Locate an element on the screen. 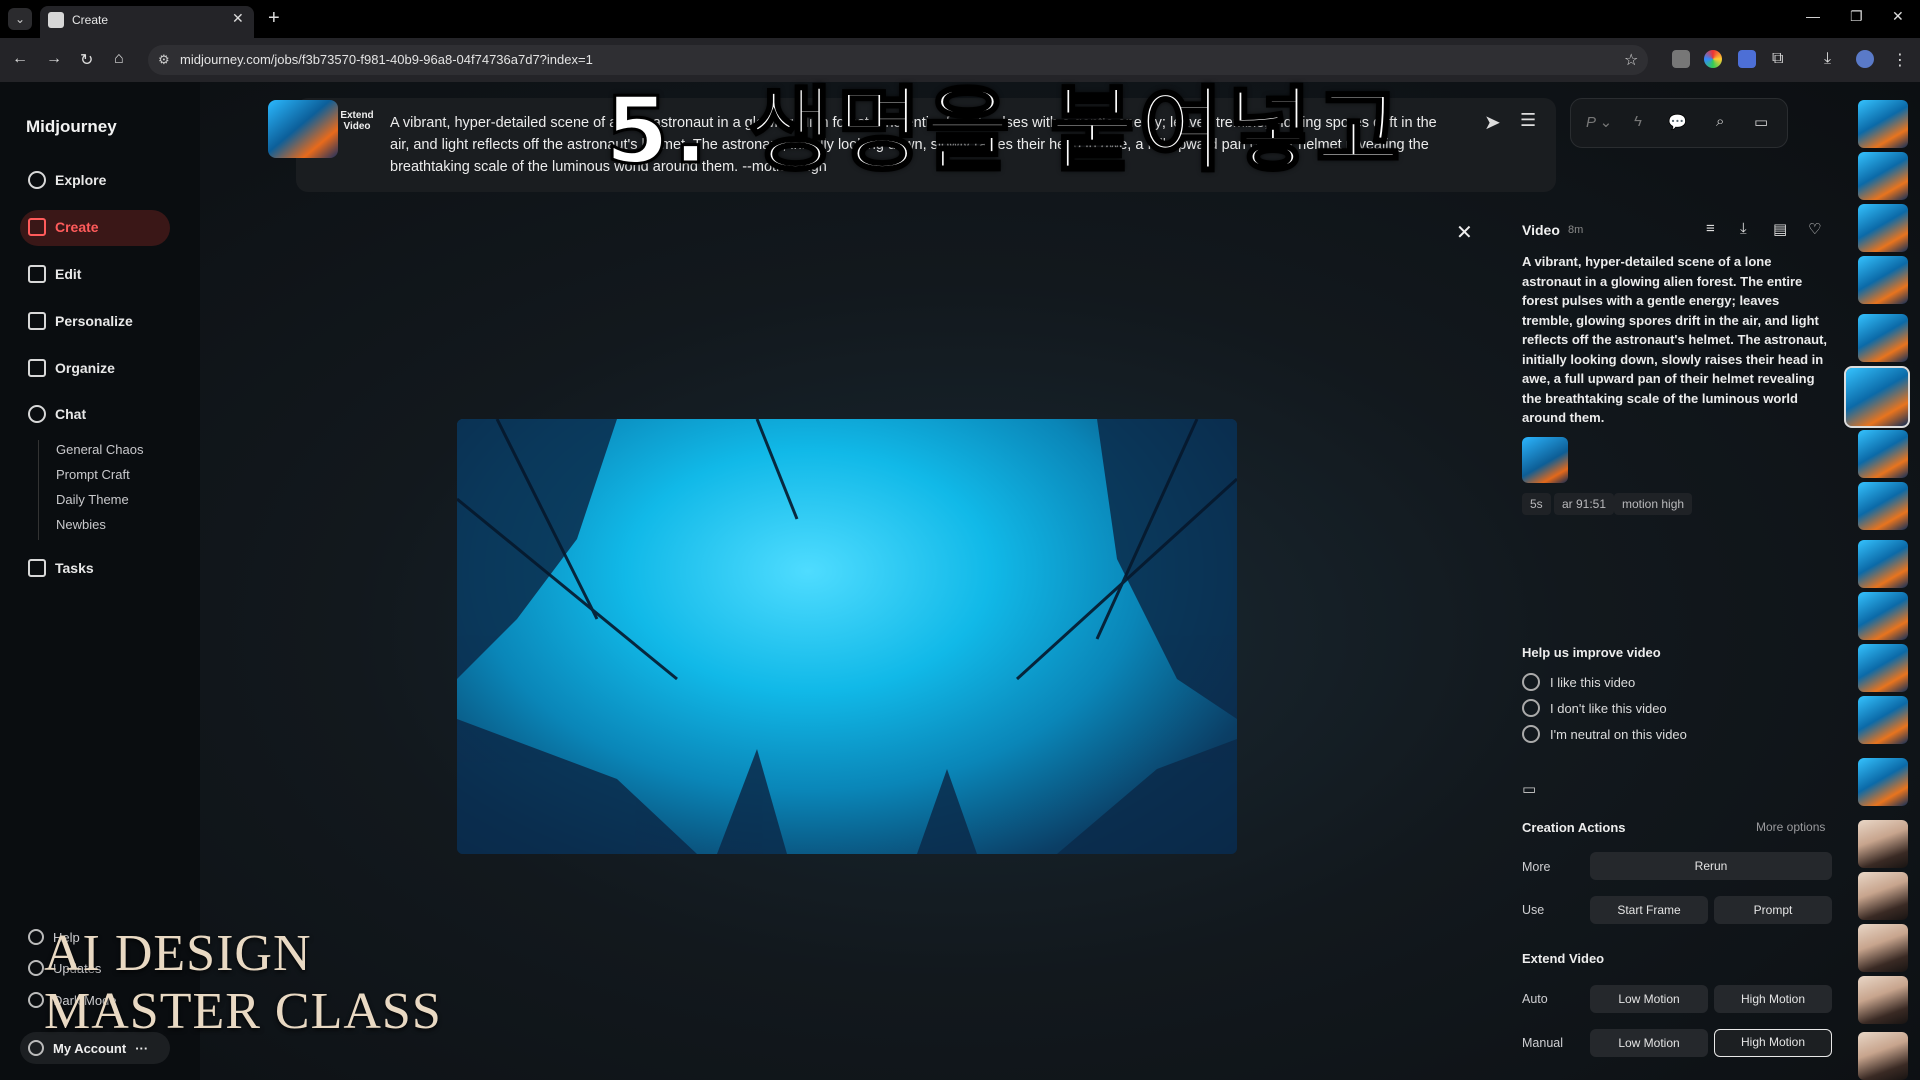 This screenshot has width=1920, height=1080. back-icon: ← is located at coordinates (20, 59).